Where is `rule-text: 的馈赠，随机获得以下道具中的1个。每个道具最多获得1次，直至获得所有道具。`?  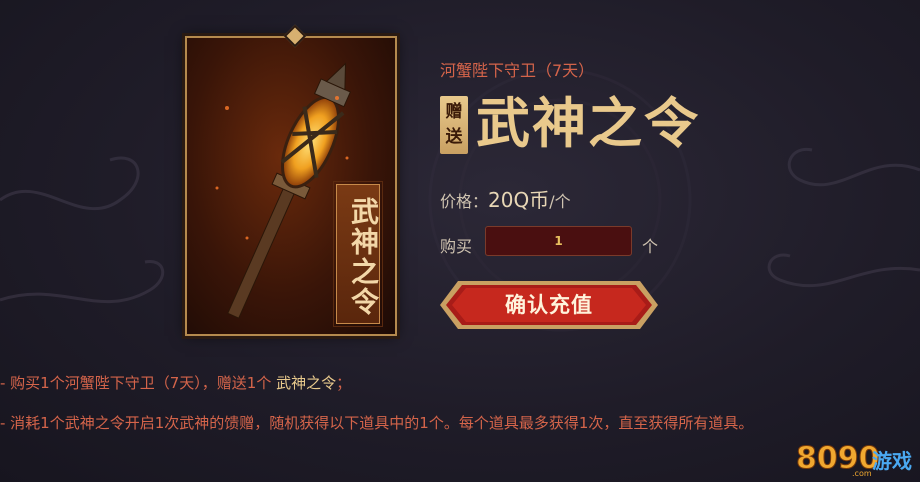
rule-text: 的馈赠，随机获得以下道具中的1个。每个道具最多获得1次，直至获得所有道具。 is located at coordinates (481, 423).